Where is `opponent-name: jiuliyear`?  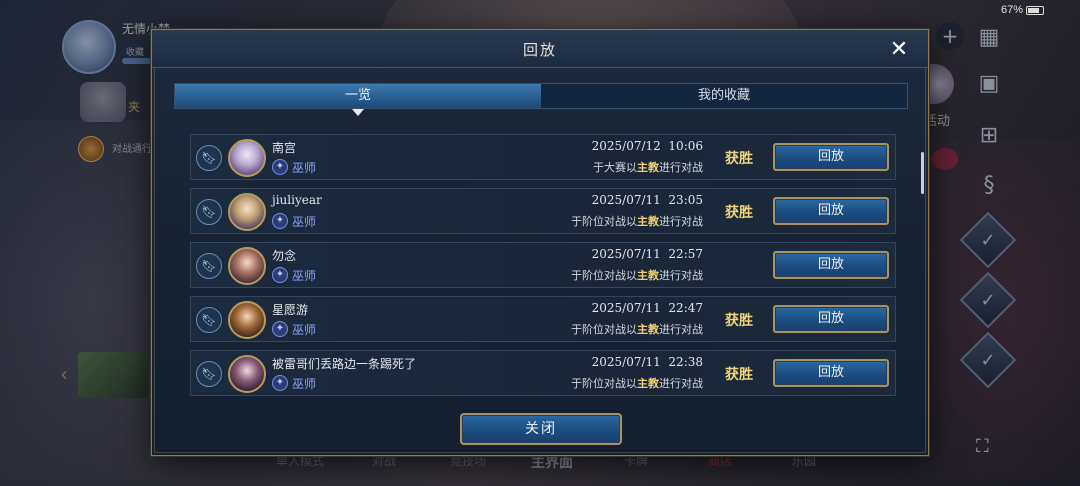 opponent-name: jiuliyear is located at coordinates (297, 200).